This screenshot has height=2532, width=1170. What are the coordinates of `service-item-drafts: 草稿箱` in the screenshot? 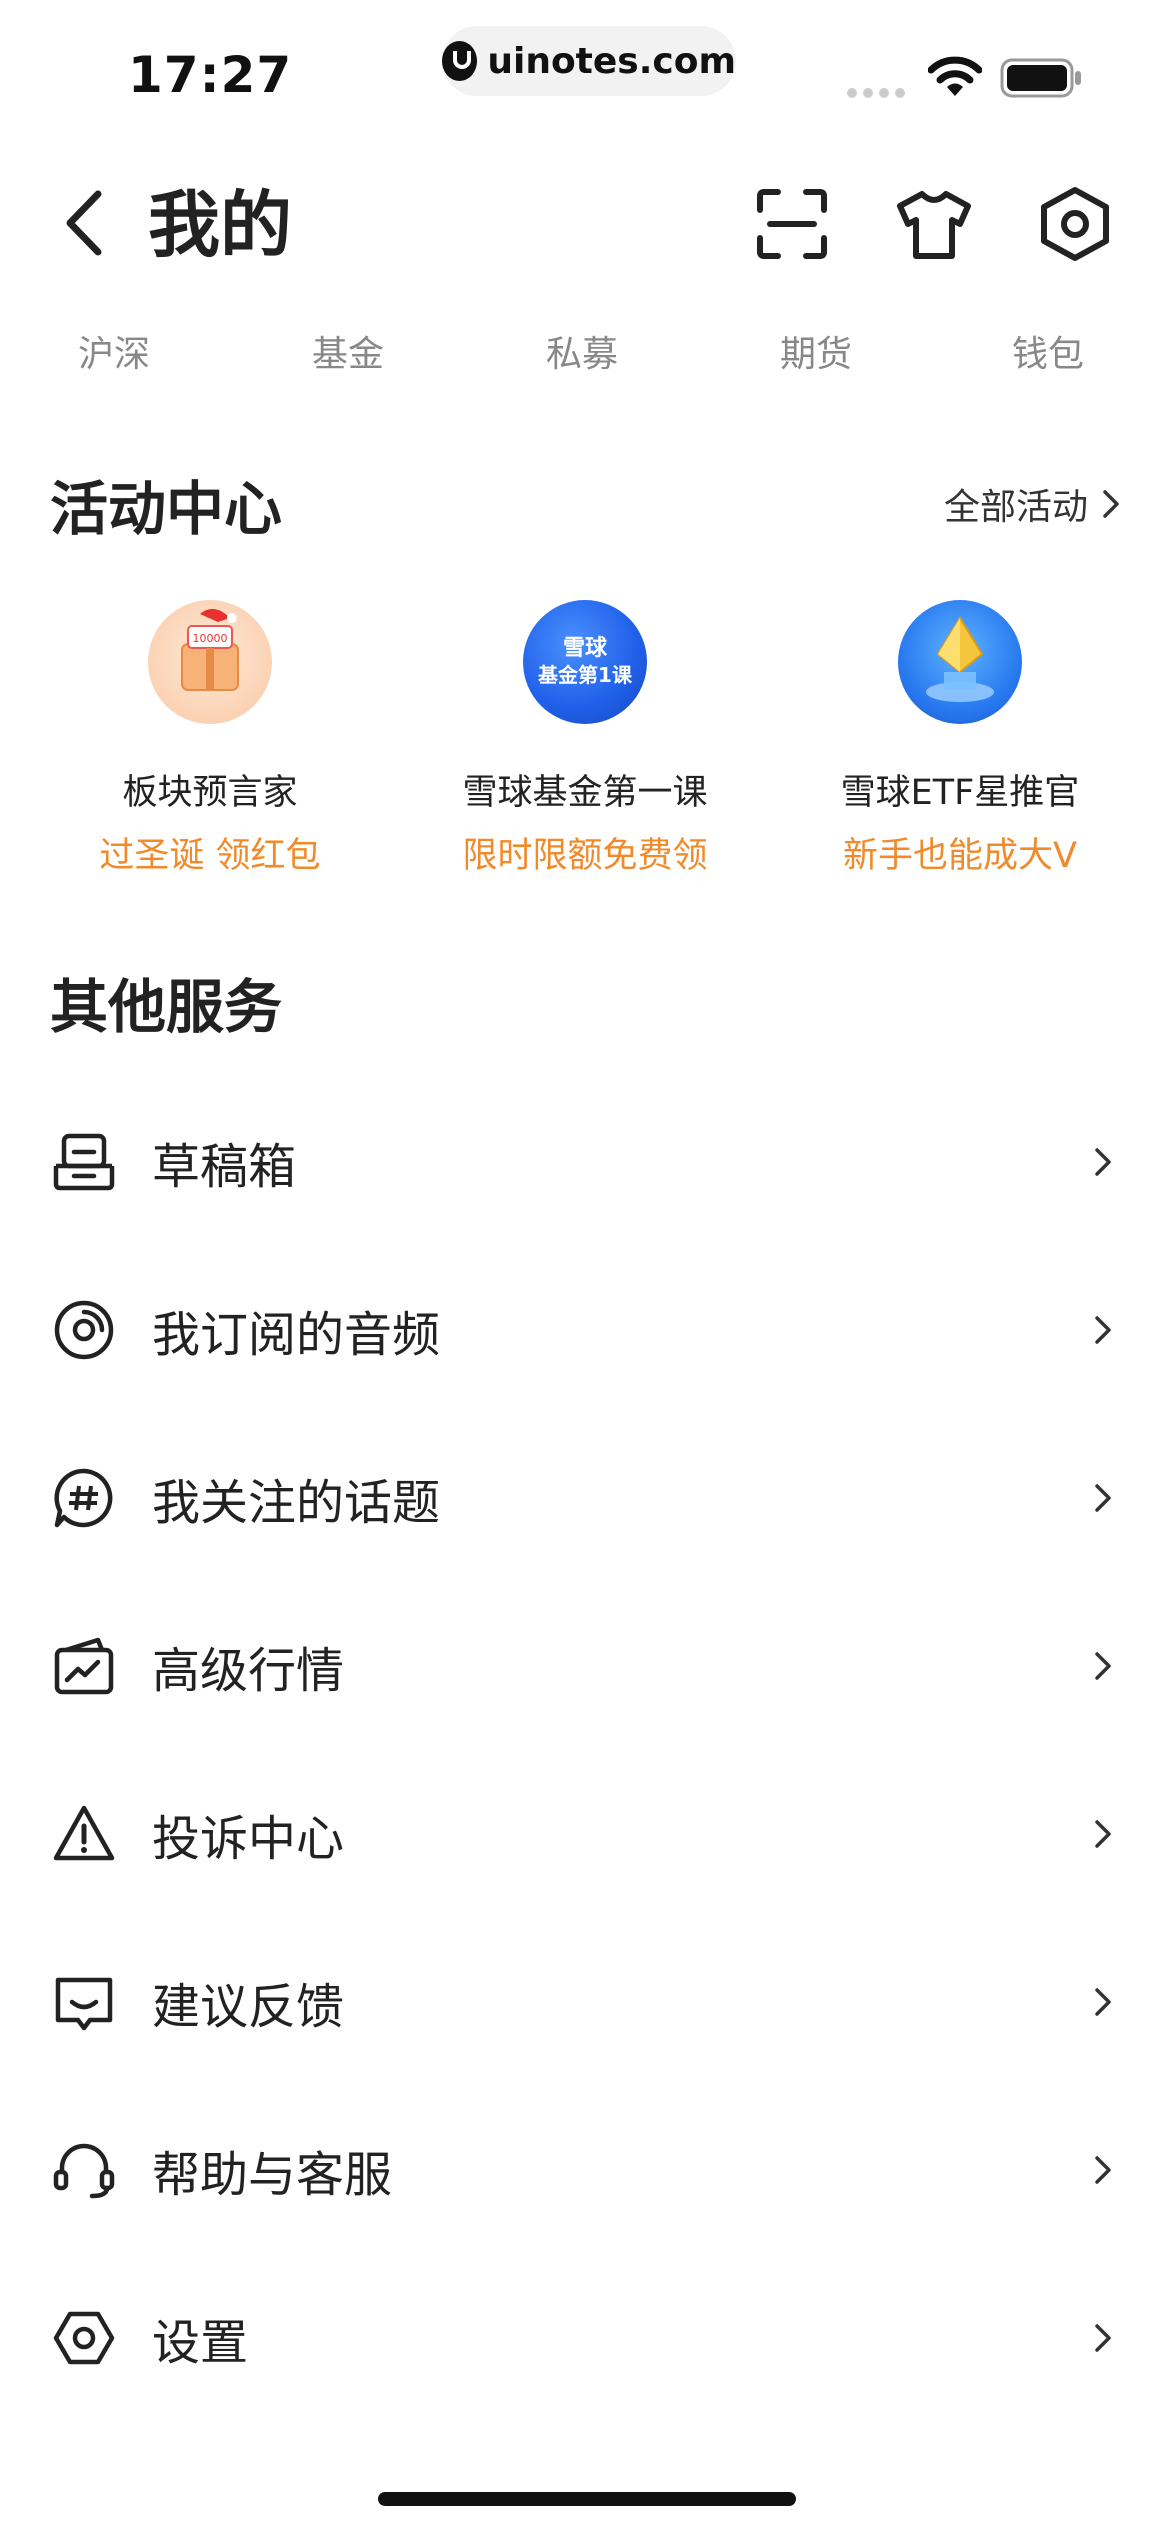 It's located at (585, 1162).